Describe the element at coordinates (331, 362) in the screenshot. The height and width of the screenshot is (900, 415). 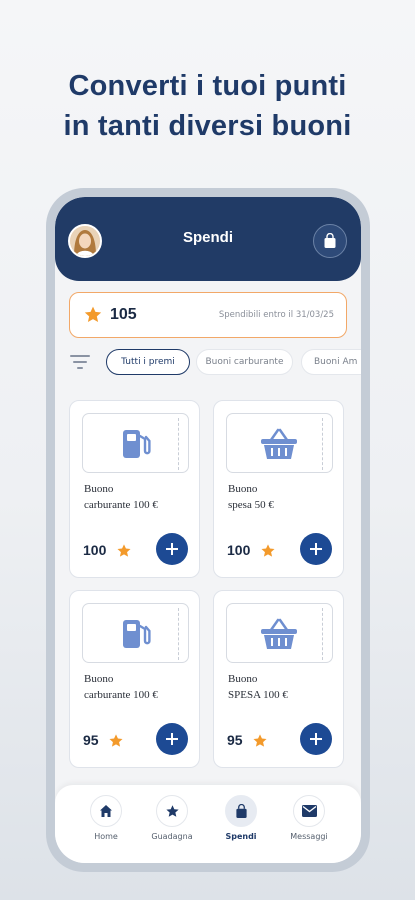
I see `filter-chip-other: Buoni Am` at that location.